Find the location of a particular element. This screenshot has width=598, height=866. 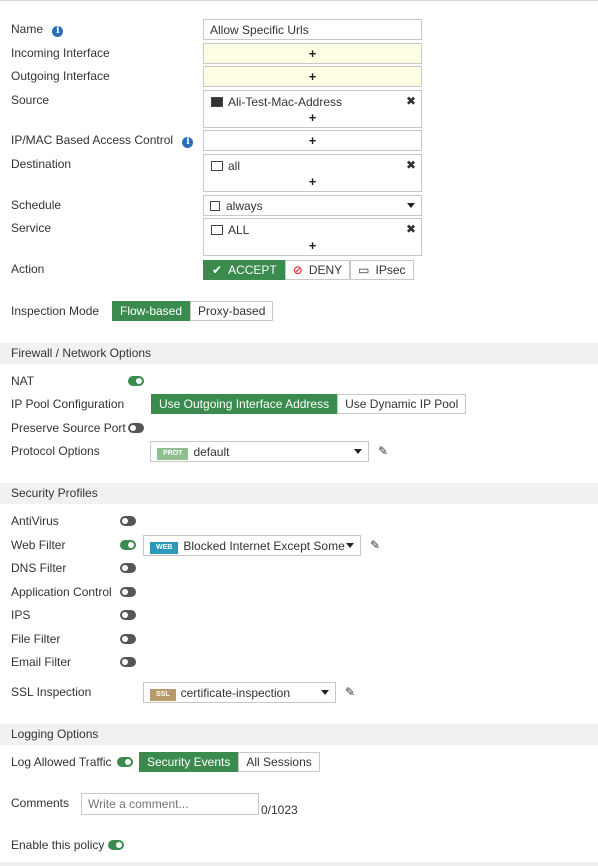

outgoing-interface-field: + is located at coordinates (312, 76).